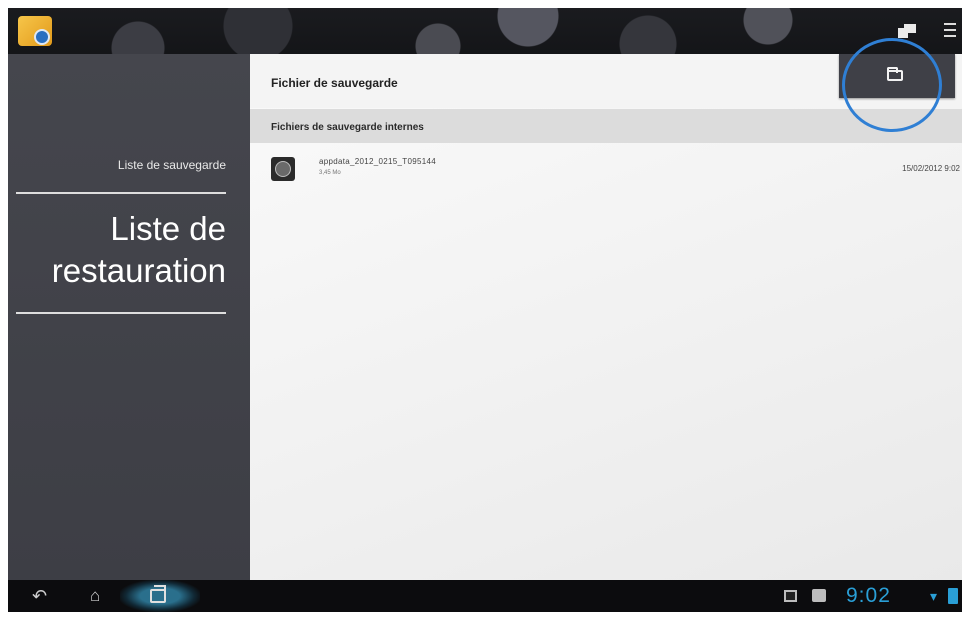  What do you see at coordinates (485, 31) in the screenshot?
I see `action-bar` at bounding box center [485, 31].